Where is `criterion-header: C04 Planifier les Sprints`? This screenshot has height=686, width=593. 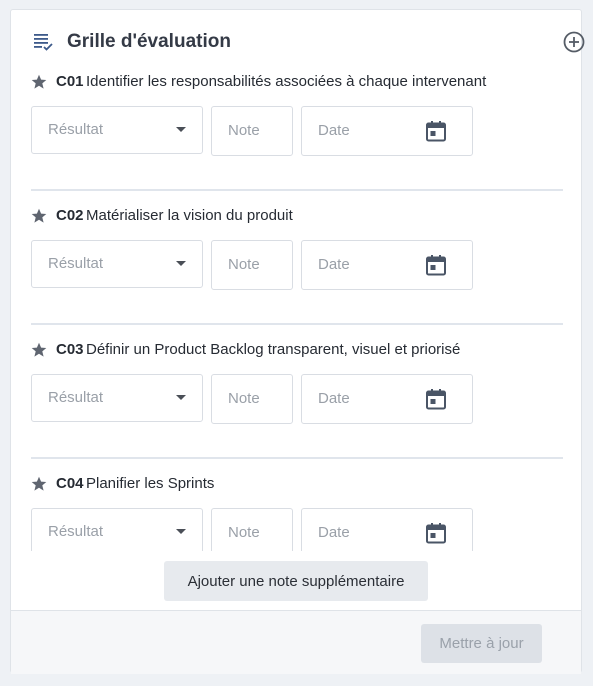 criterion-header: C04 Planifier les Sprints is located at coordinates (297, 485).